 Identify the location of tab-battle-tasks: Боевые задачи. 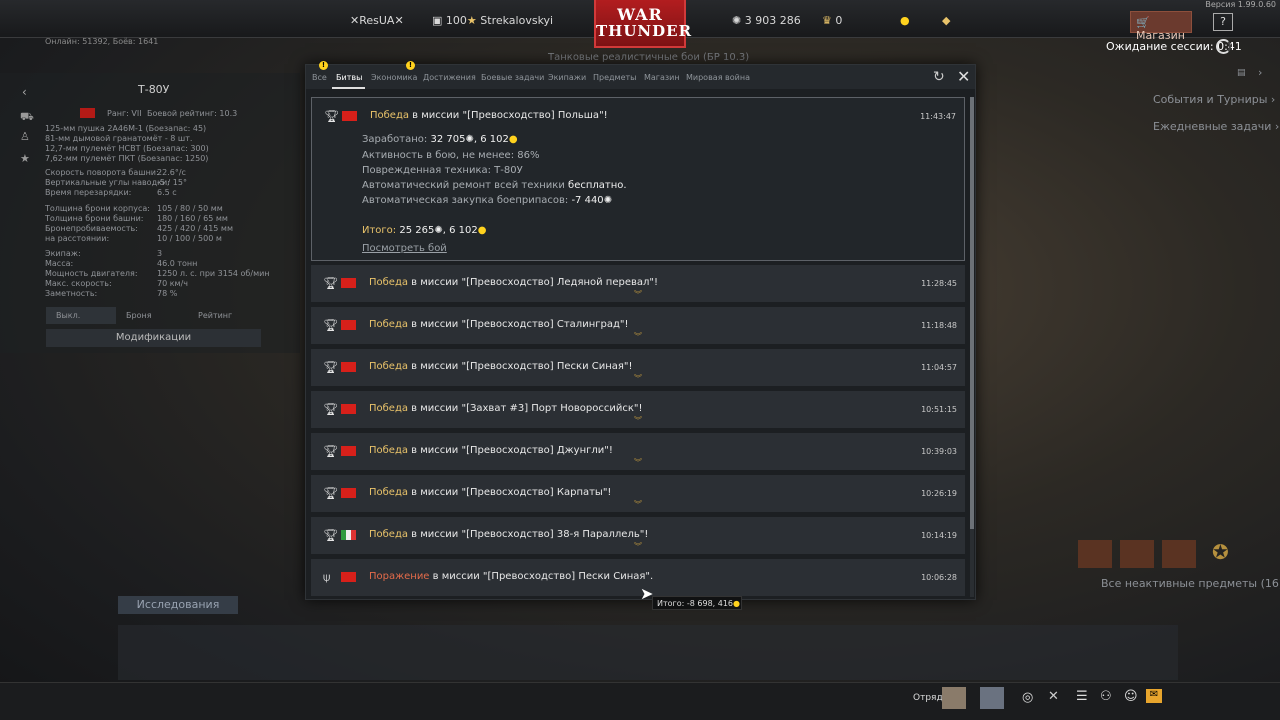
(512, 77).